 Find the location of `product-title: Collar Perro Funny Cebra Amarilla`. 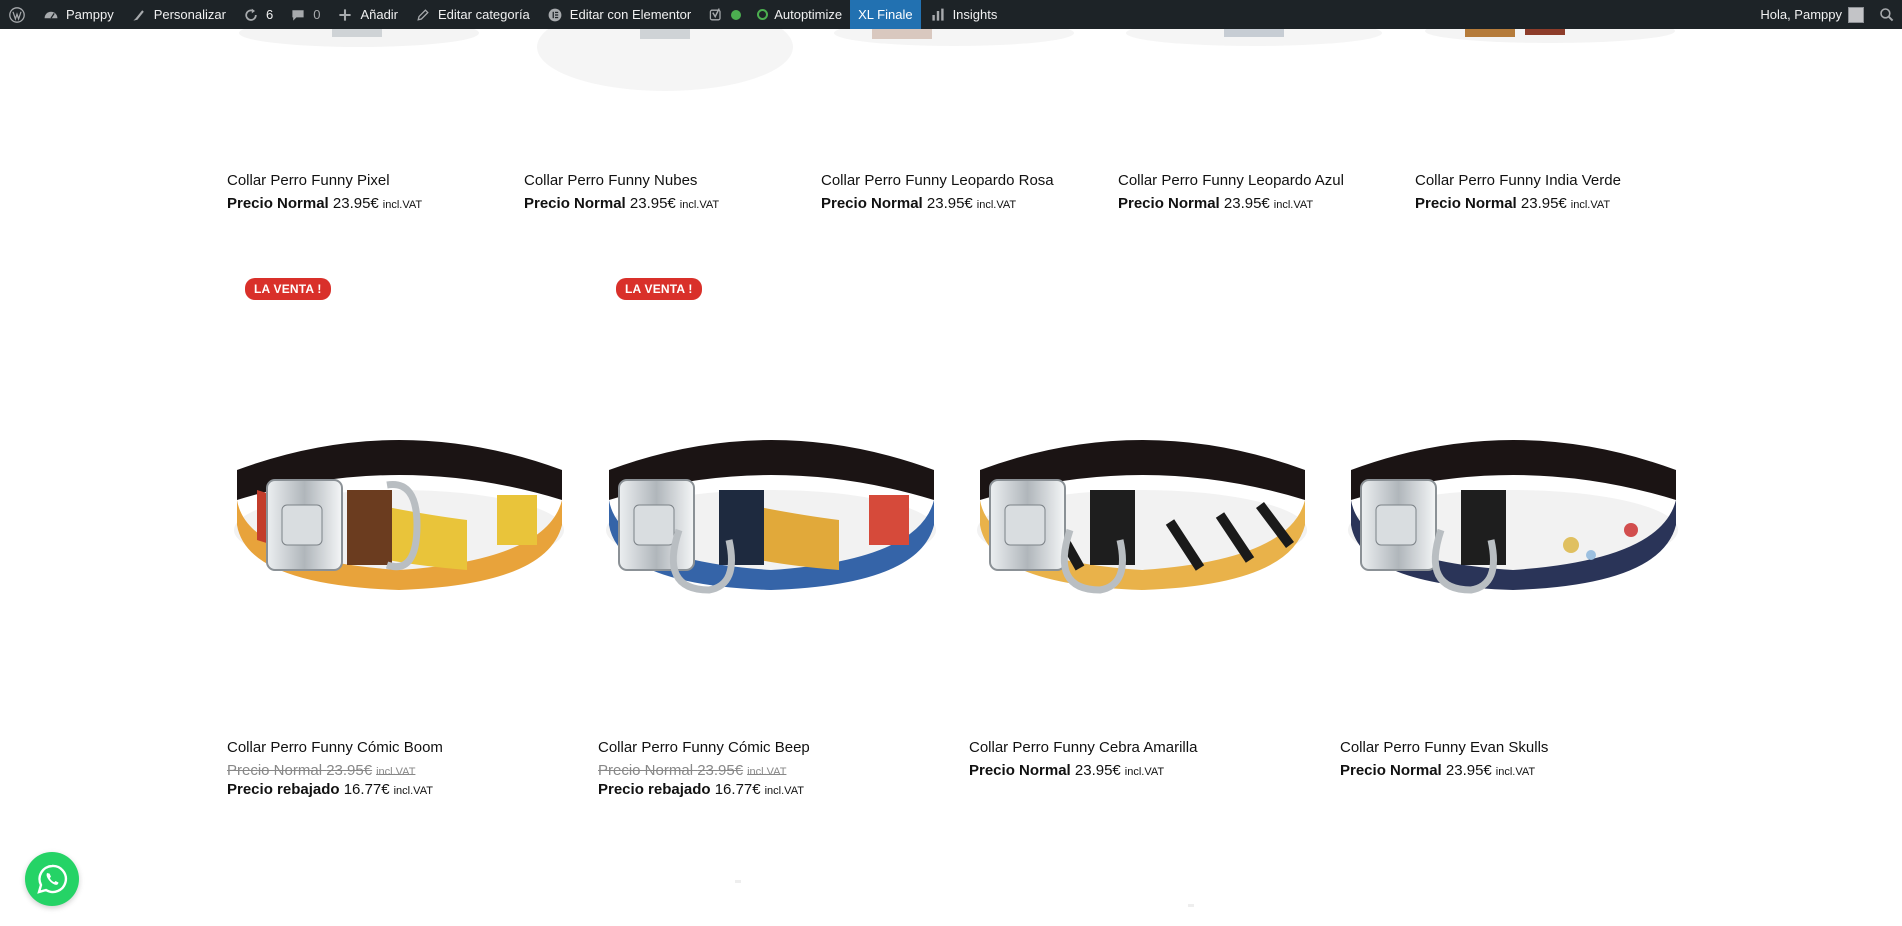

product-title: Collar Perro Funny Cebra Amarilla is located at coordinates (1083, 747).